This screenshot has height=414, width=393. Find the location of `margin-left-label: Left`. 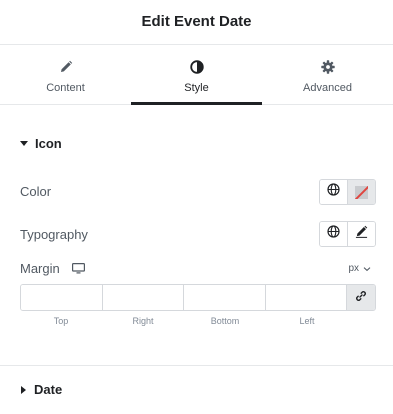

margin-left-label: Left is located at coordinates (307, 321).